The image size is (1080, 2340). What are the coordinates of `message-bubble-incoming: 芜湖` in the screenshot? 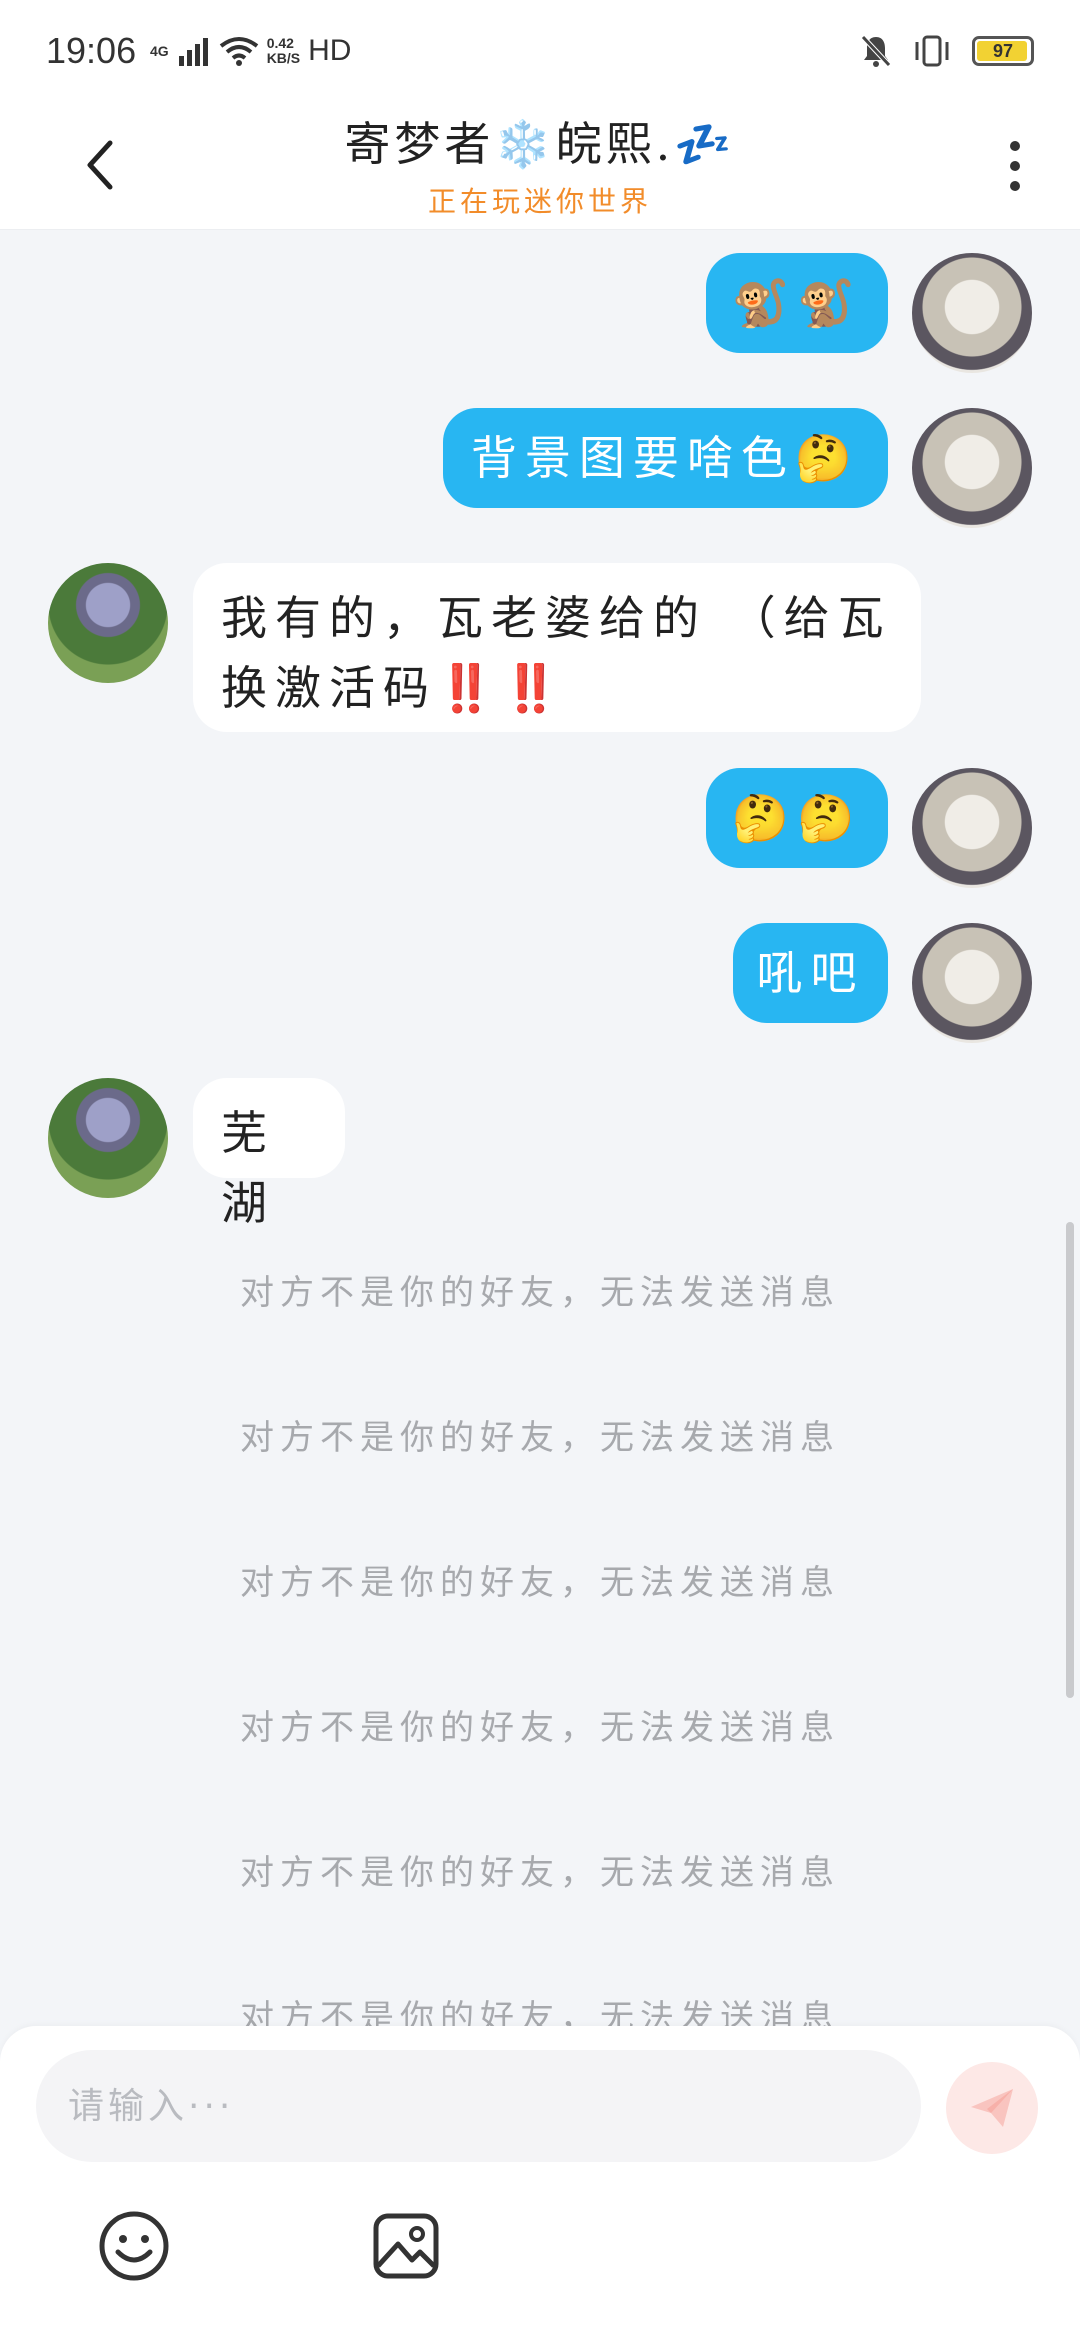 It's located at (269, 1154).